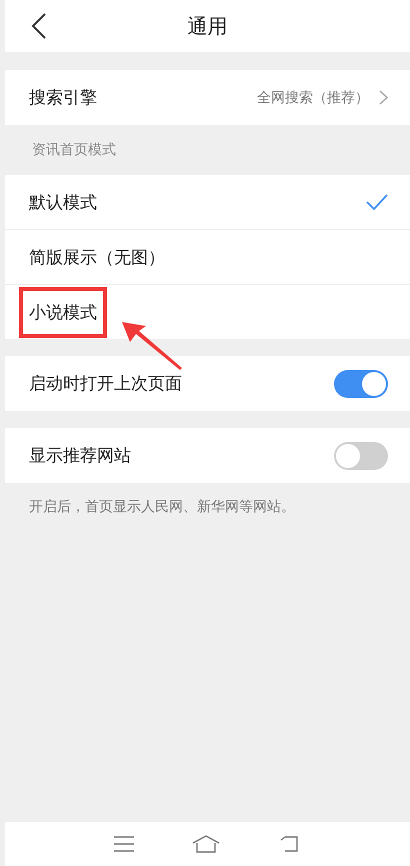  Describe the element at coordinates (39, 26) in the screenshot. I see `back-icon` at that location.